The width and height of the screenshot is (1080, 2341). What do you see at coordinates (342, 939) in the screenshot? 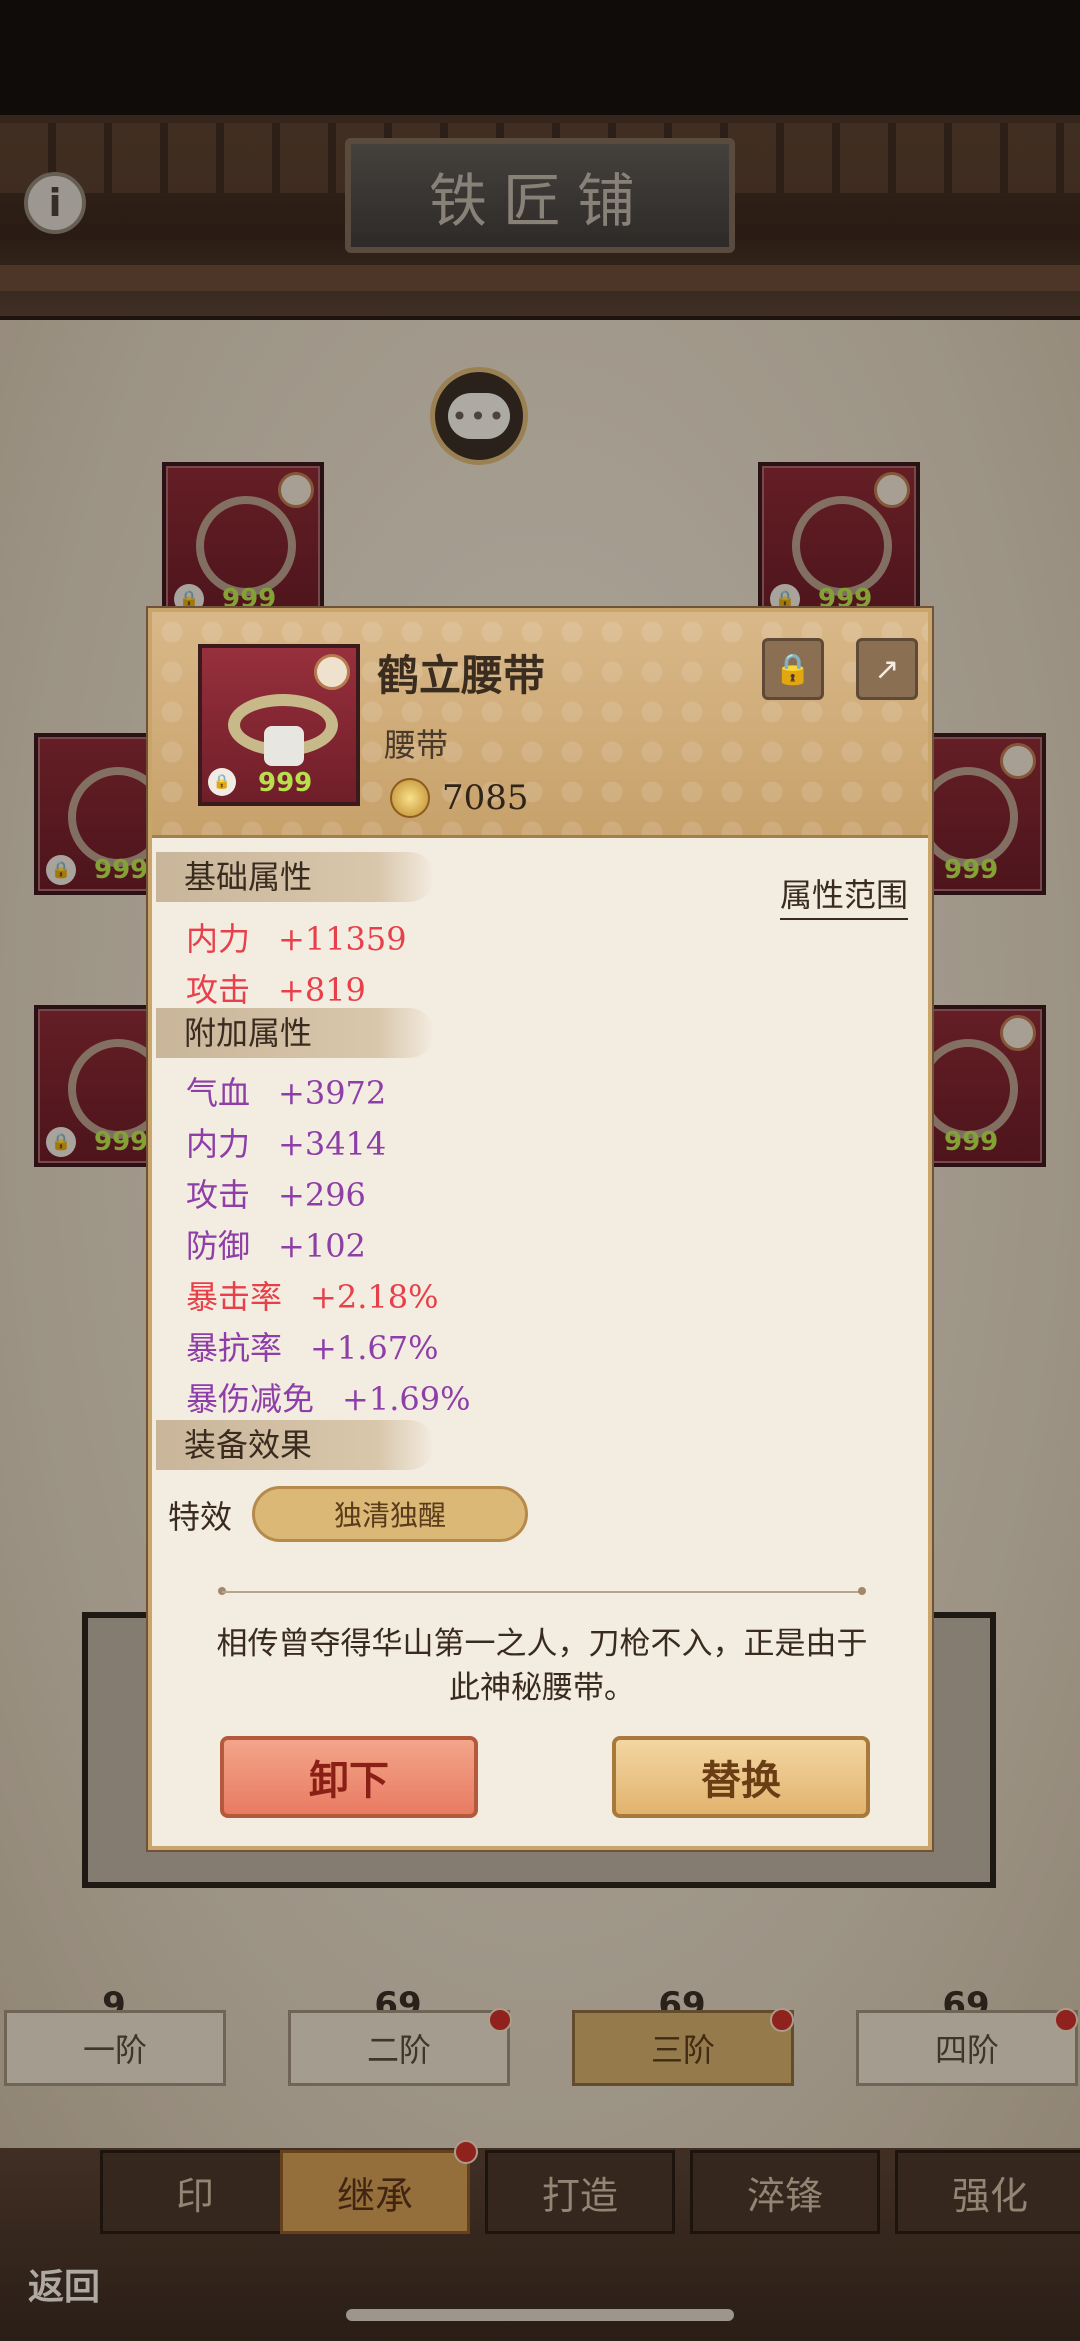
I see `stat-value: +11359` at bounding box center [342, 939].